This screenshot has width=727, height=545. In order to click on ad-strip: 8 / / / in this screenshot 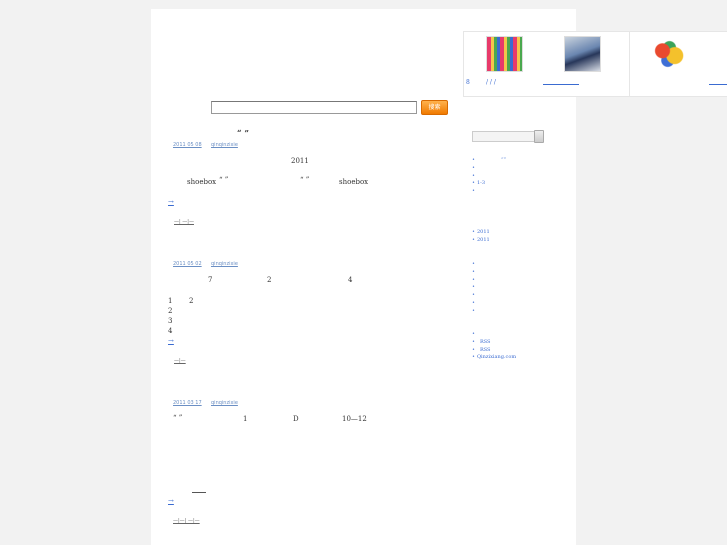, I will do `click(595, 64)`.